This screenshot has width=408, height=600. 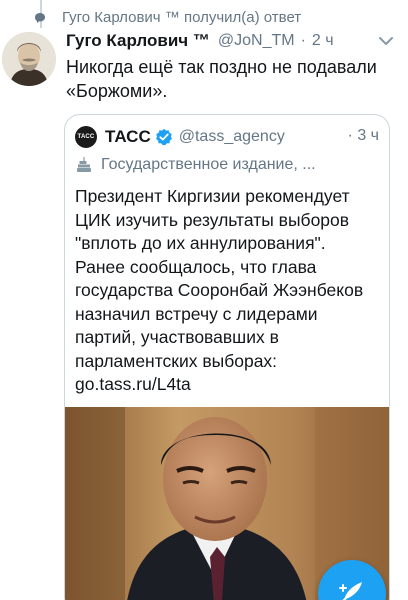 What do you see at coordinates (350, 591) in the screenshot?
I see `compose-tweet-icon` at bounding box center [350, 591].